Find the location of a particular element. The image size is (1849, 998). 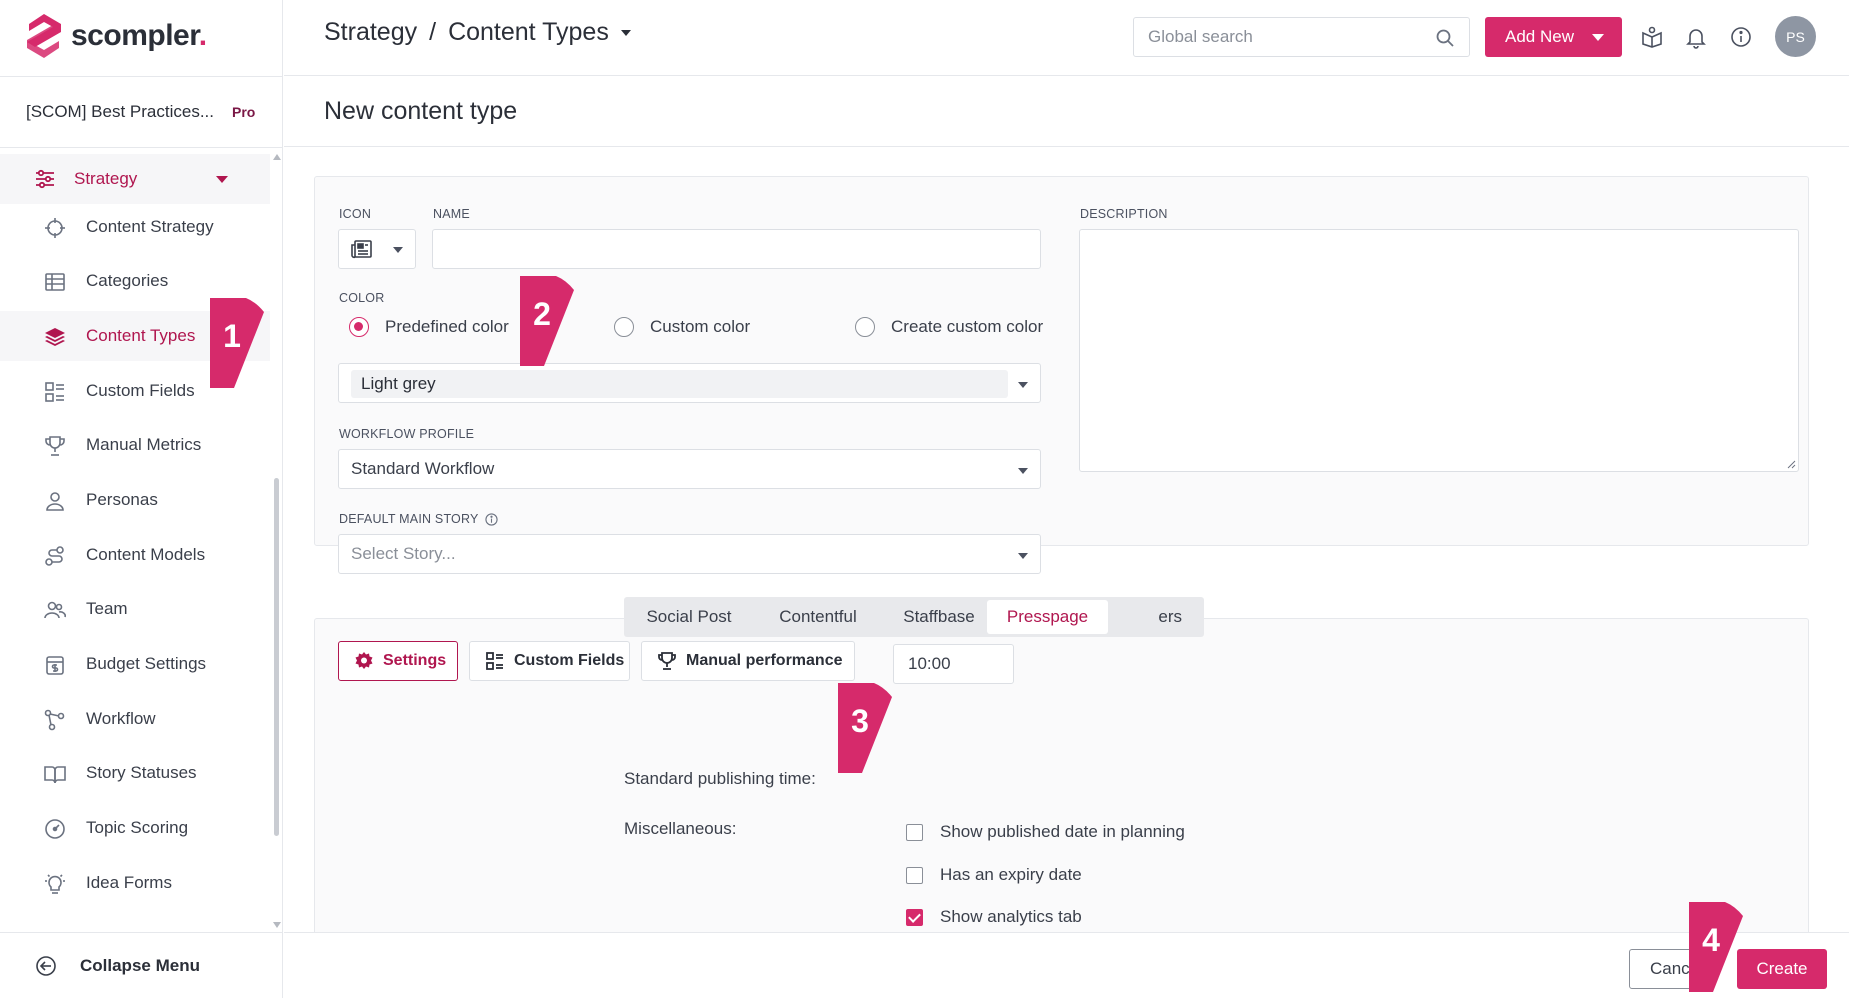

sidebar-item-personas: Personas is located at coordinates (135, 500).